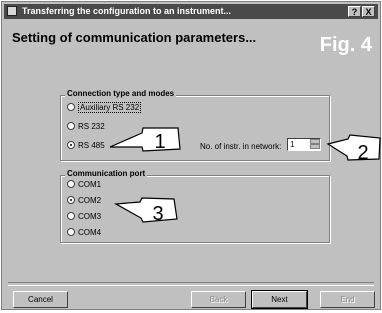  Describe the element at coordinates (110, 107) in the screenshot. I see `radio-label: Auxiliary RS 232` at that location.